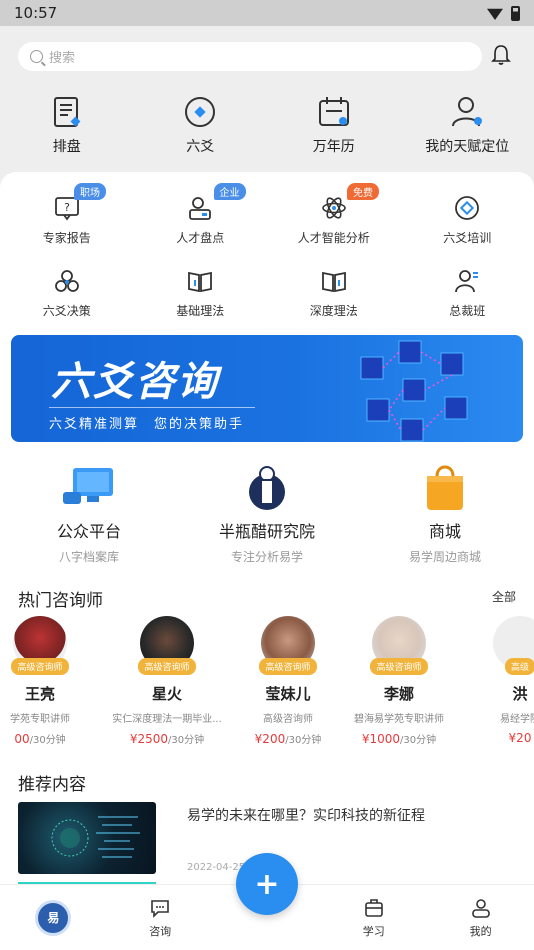 The height and width of the screenshot is (950, 534). I want to click on feature-talent-ai-analysis: 免费 人才智能分析, so click(334, 214).